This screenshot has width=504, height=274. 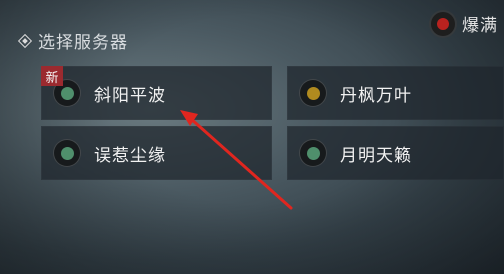 I want to click on new-badge: 新, so click(x=52, y=76).